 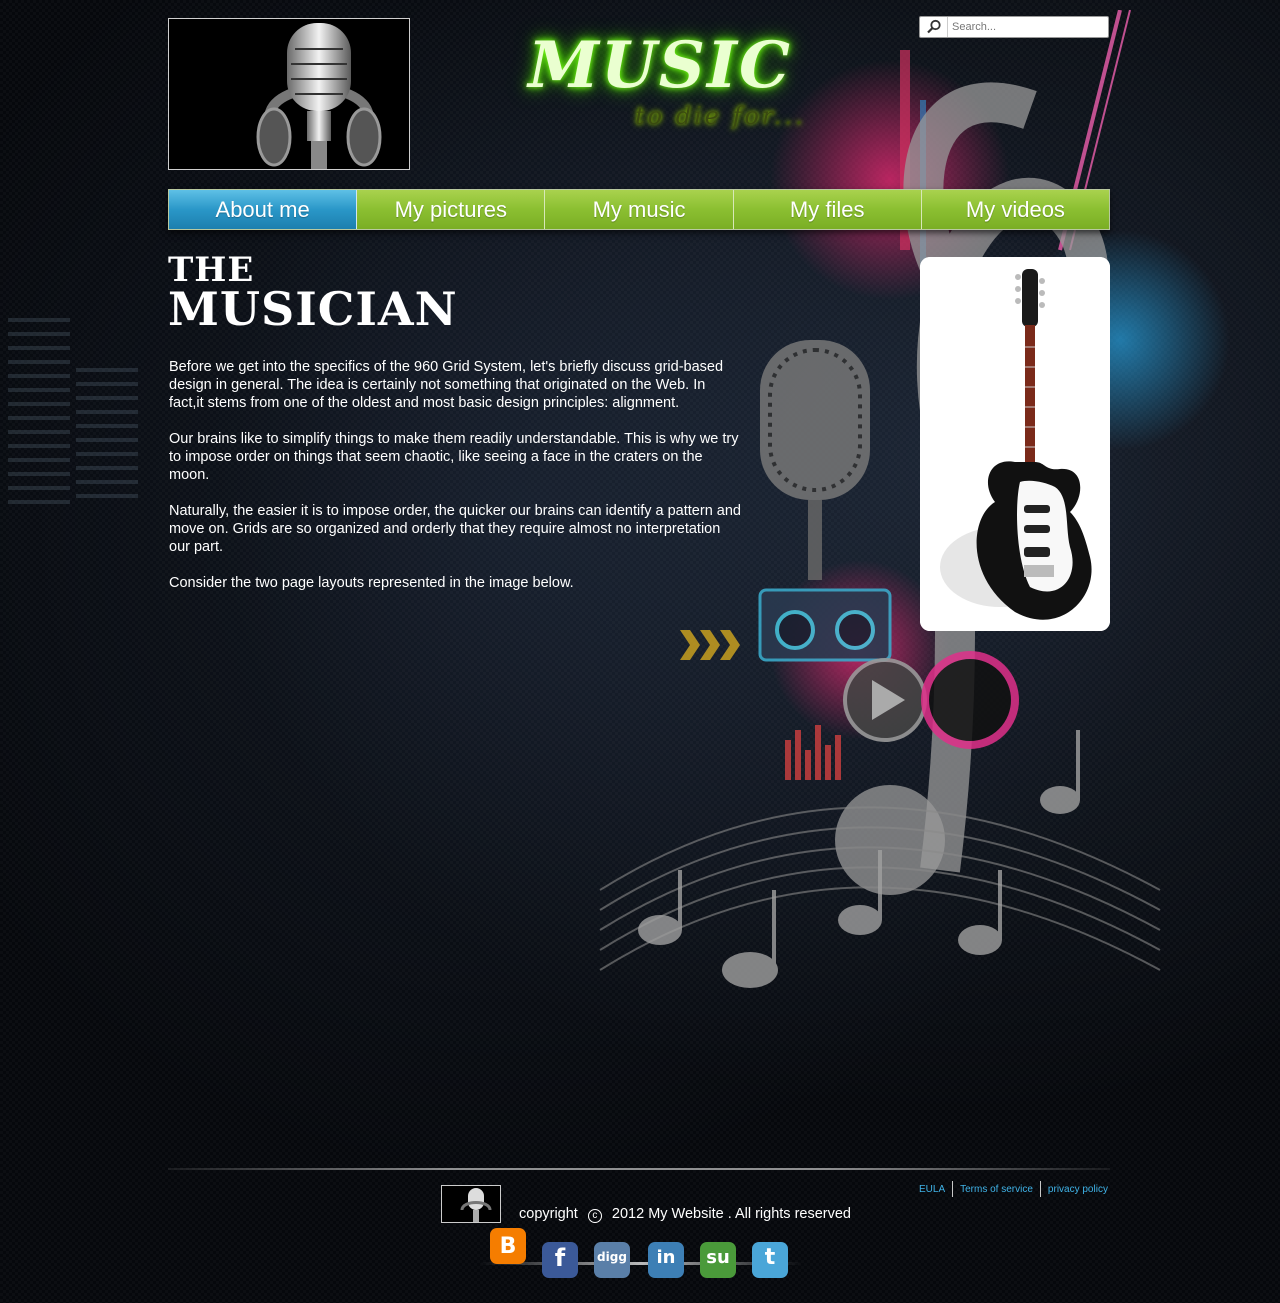 I want to click on guitar-photo, so click(x=1015, y=444).